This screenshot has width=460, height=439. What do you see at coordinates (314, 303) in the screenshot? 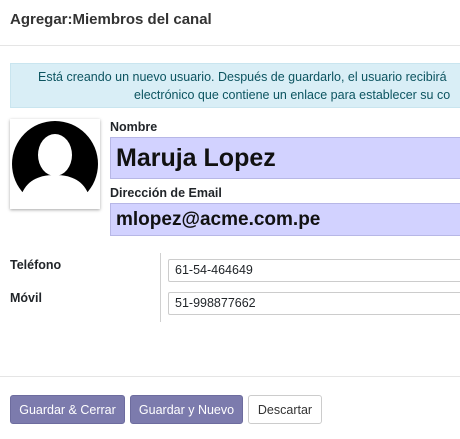
I see `mobile-input: 51-998877662` at bounding box center [314, 303].